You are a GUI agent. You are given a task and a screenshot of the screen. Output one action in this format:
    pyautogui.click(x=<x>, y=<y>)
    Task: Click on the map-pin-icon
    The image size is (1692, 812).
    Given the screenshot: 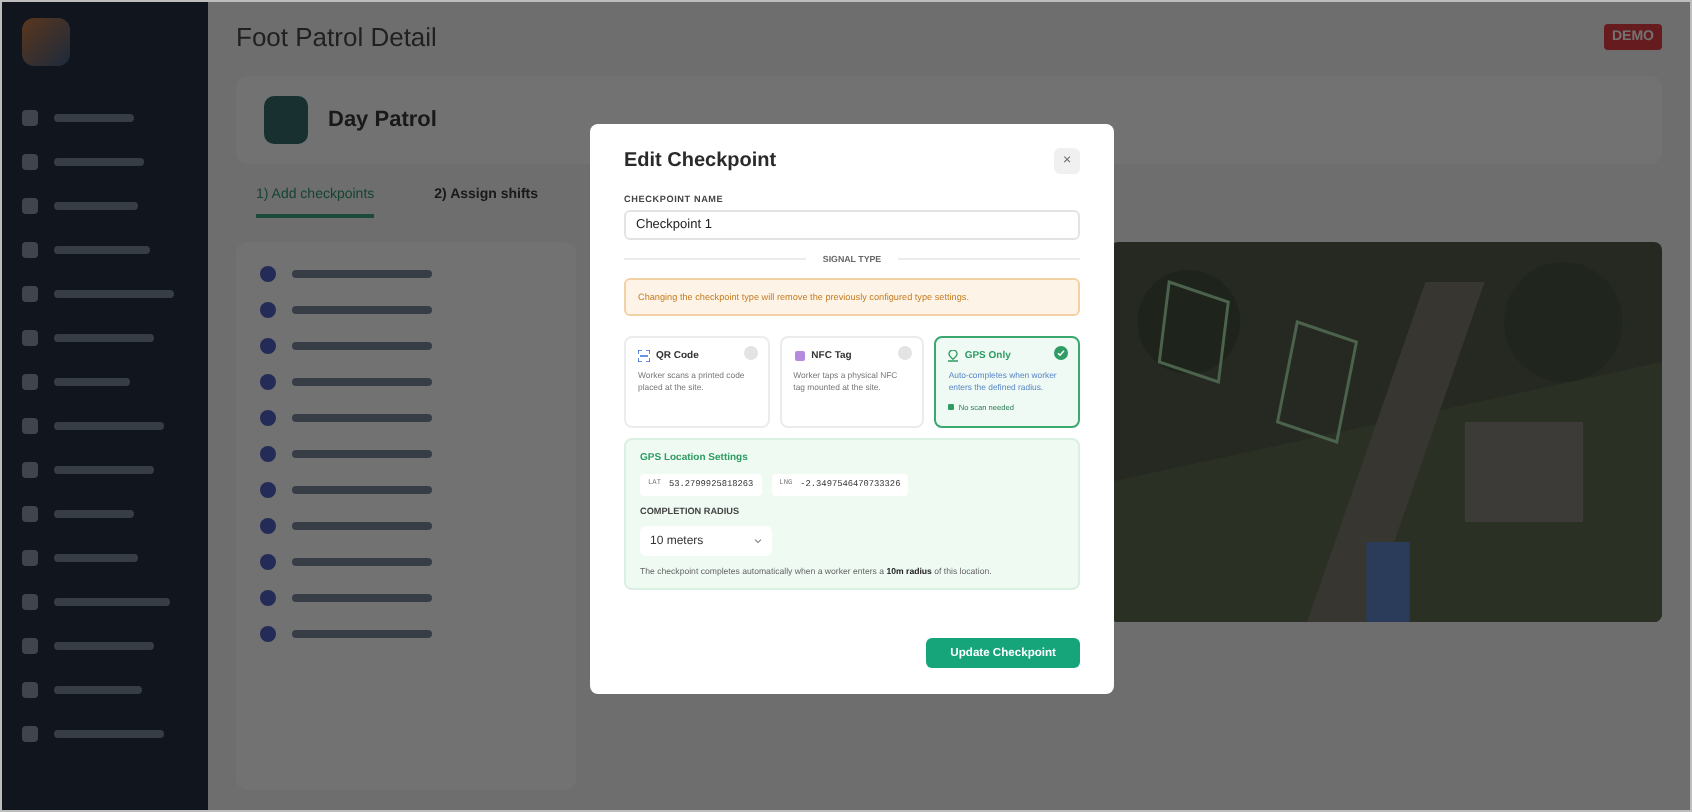 What is the action you would take?
    pyautogui.click(x=953, y=356)
    